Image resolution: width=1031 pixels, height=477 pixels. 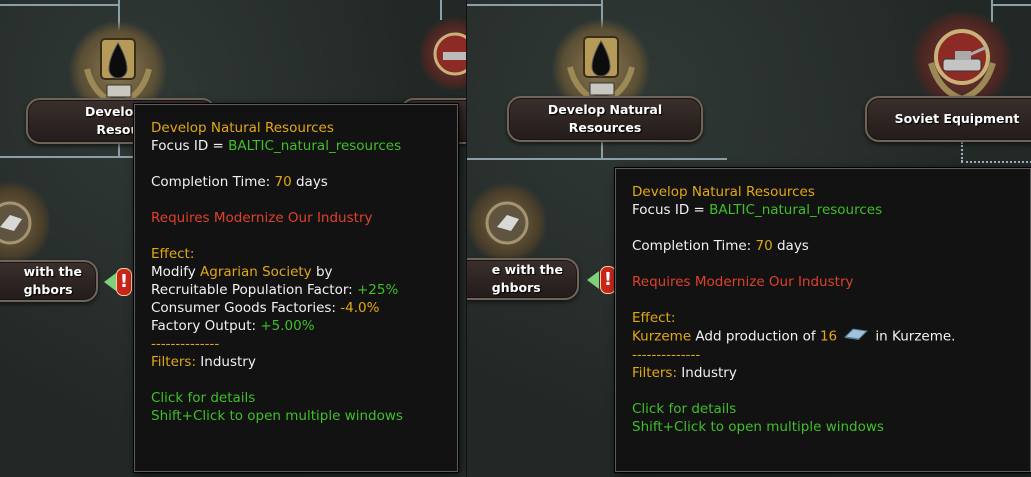 What do you see at coordinates (256, 272) in the screenshot?
I see `modify-target: Agrarian Society` at bounding box center [256, 272].